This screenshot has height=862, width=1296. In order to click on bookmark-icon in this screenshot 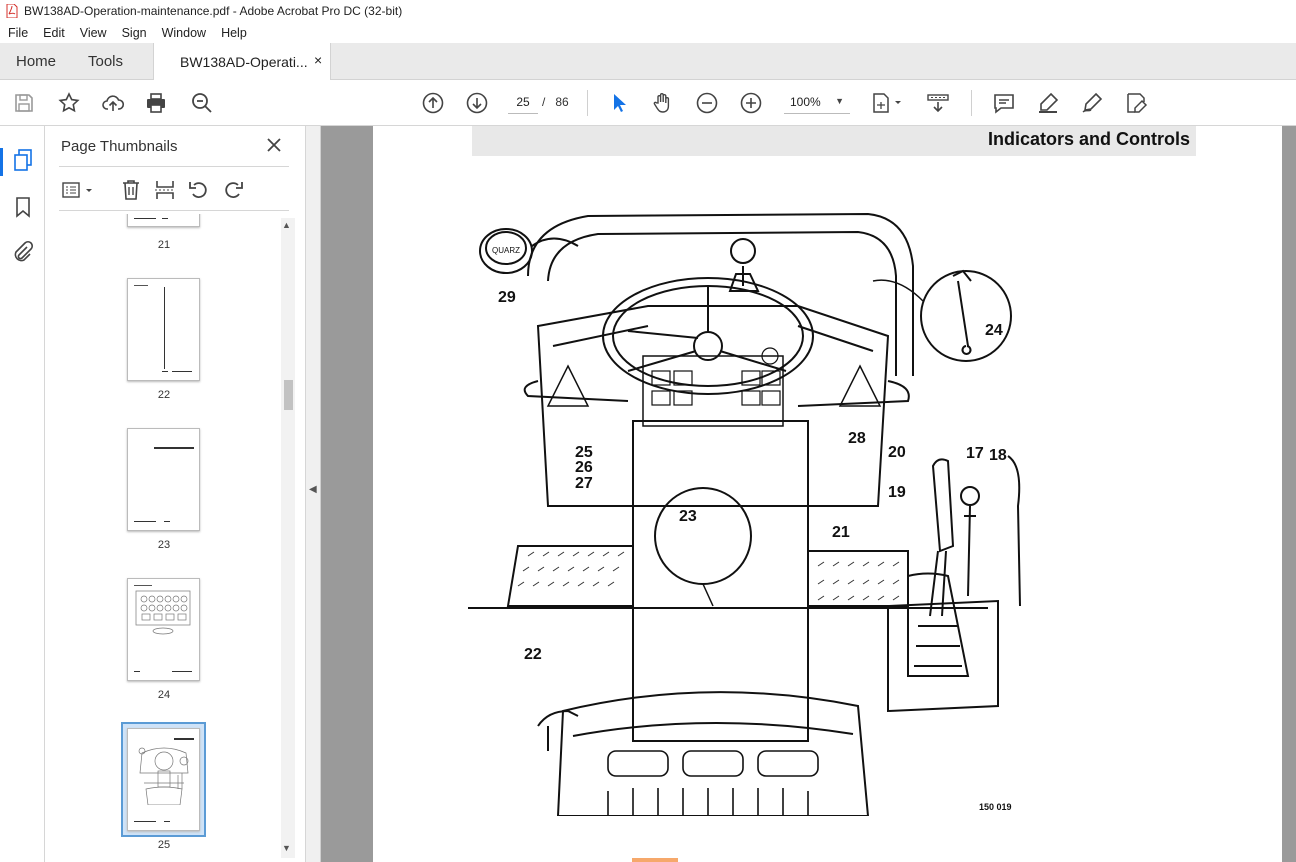, I will do `click(23, 207)`.